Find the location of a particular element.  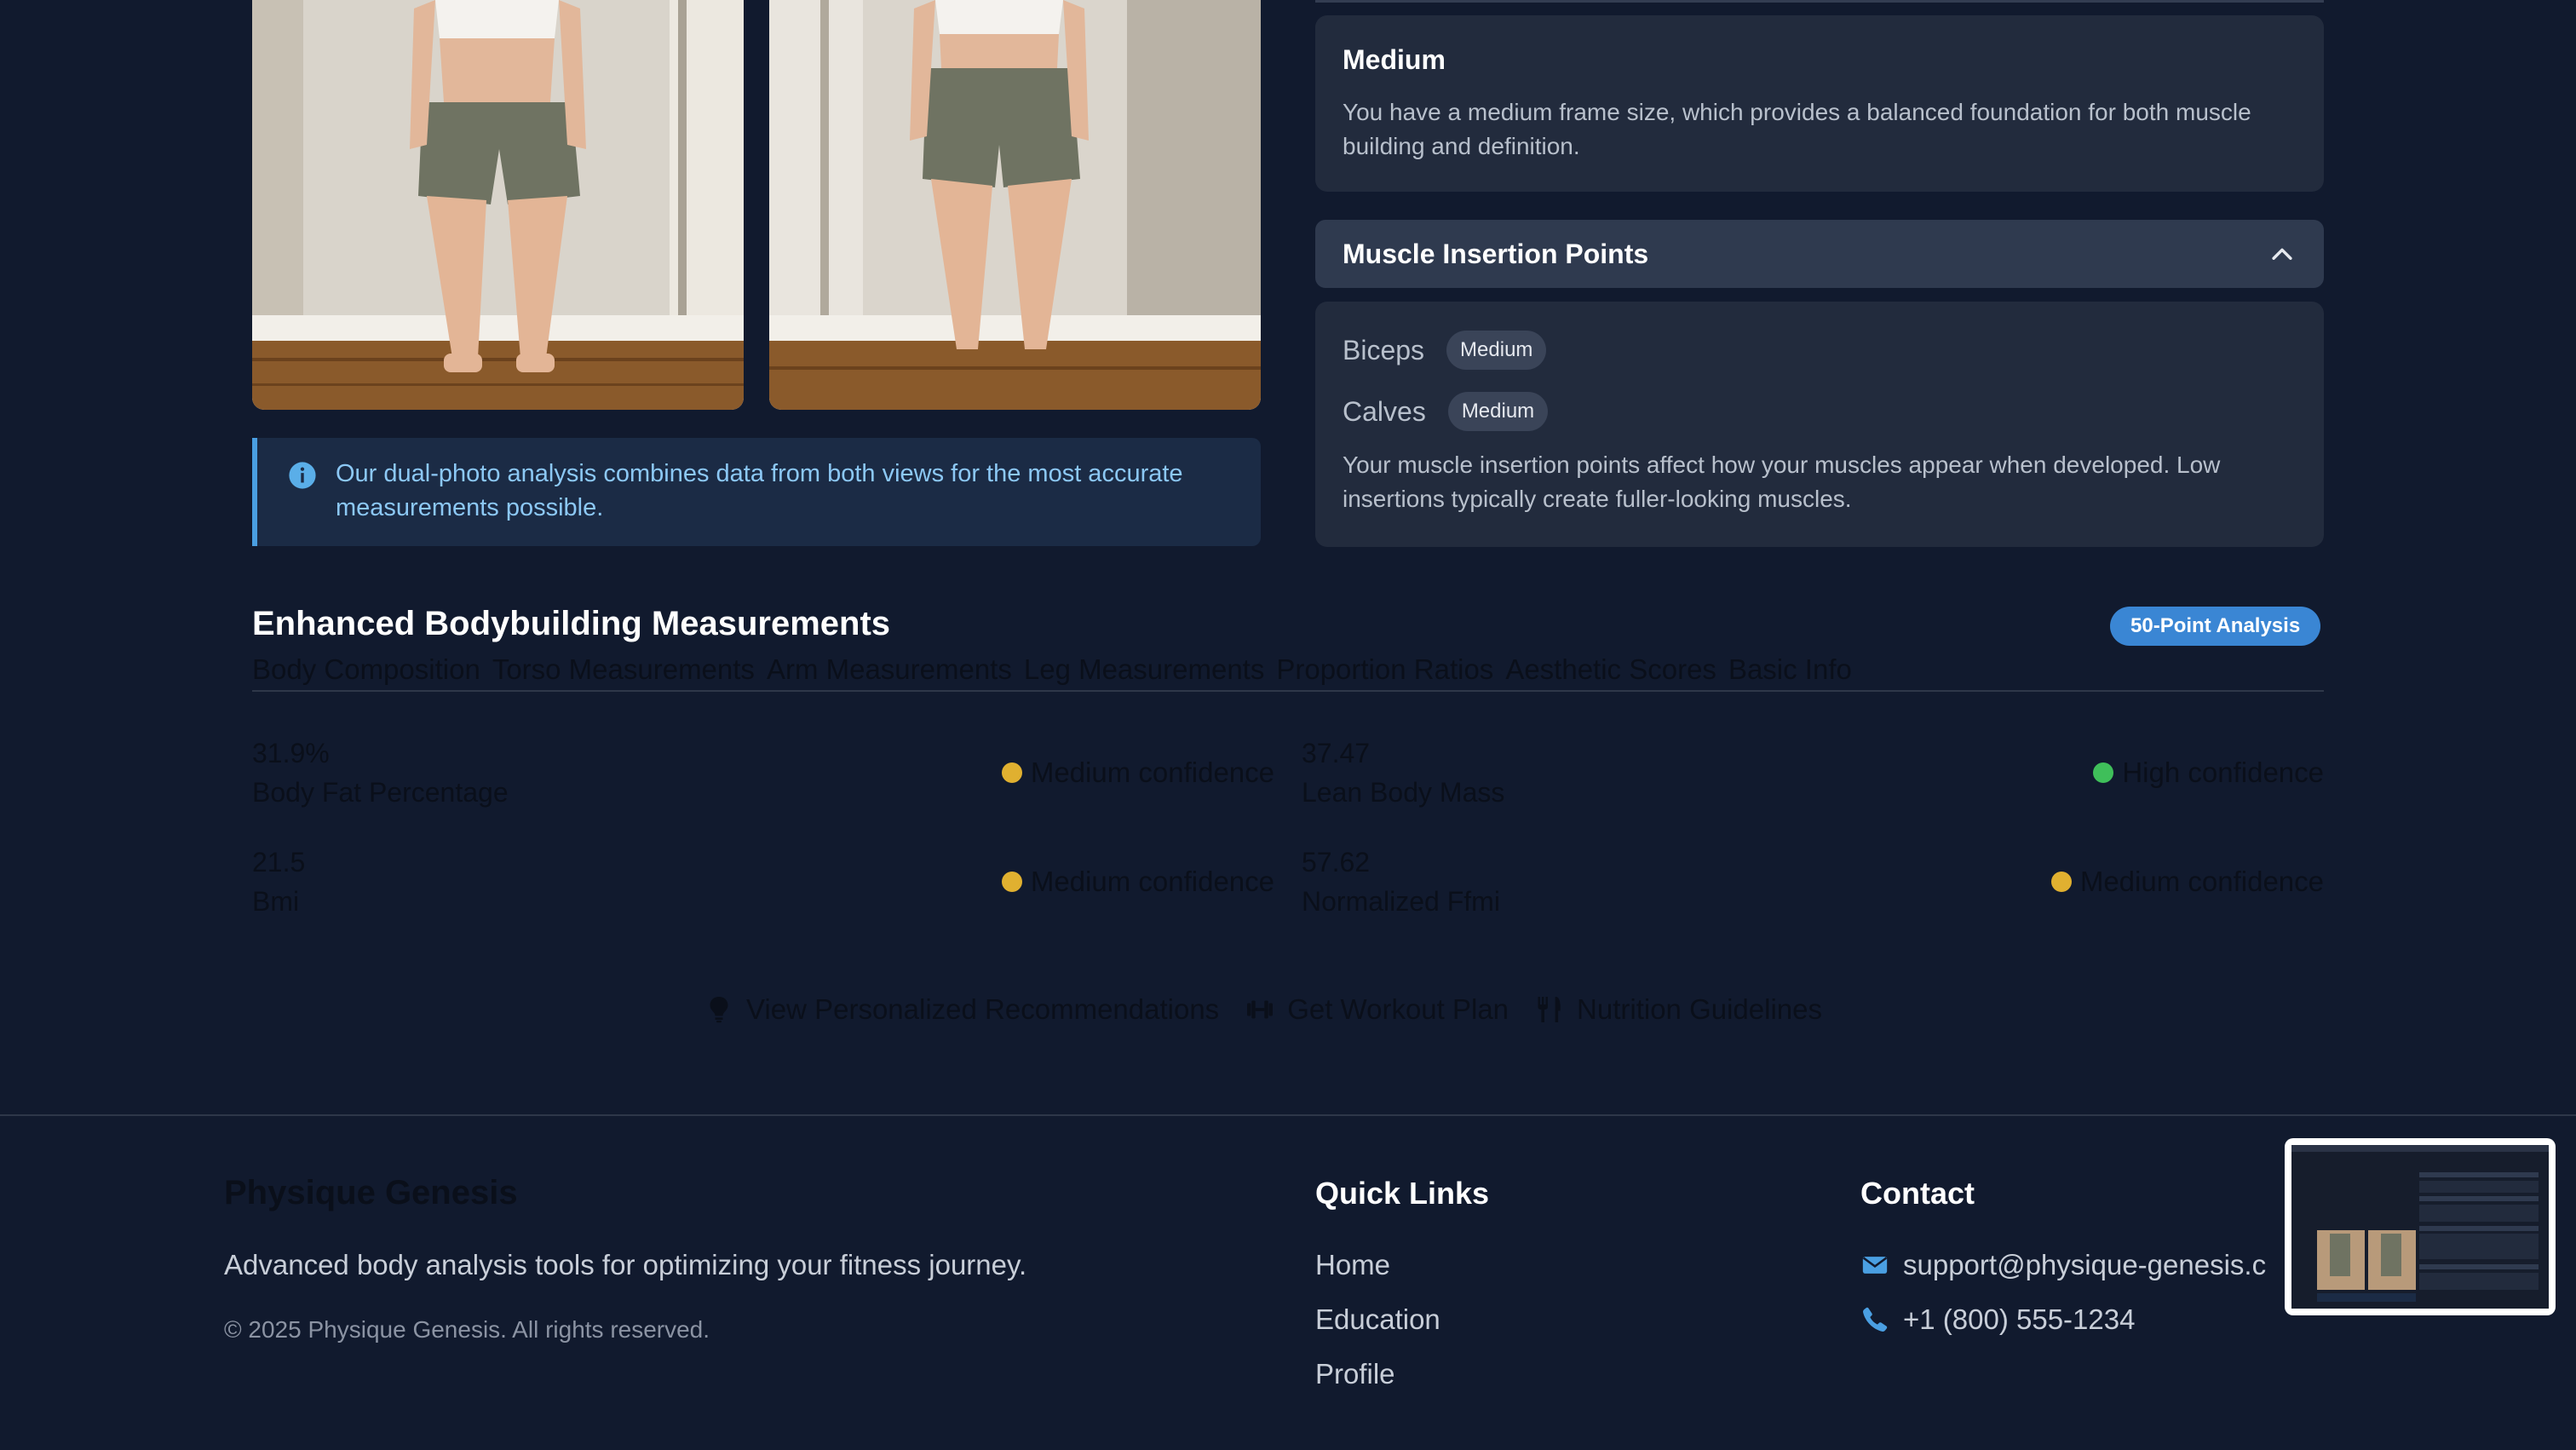

action-label: Get Workout Plan is located at coordinates (1398, 1009).